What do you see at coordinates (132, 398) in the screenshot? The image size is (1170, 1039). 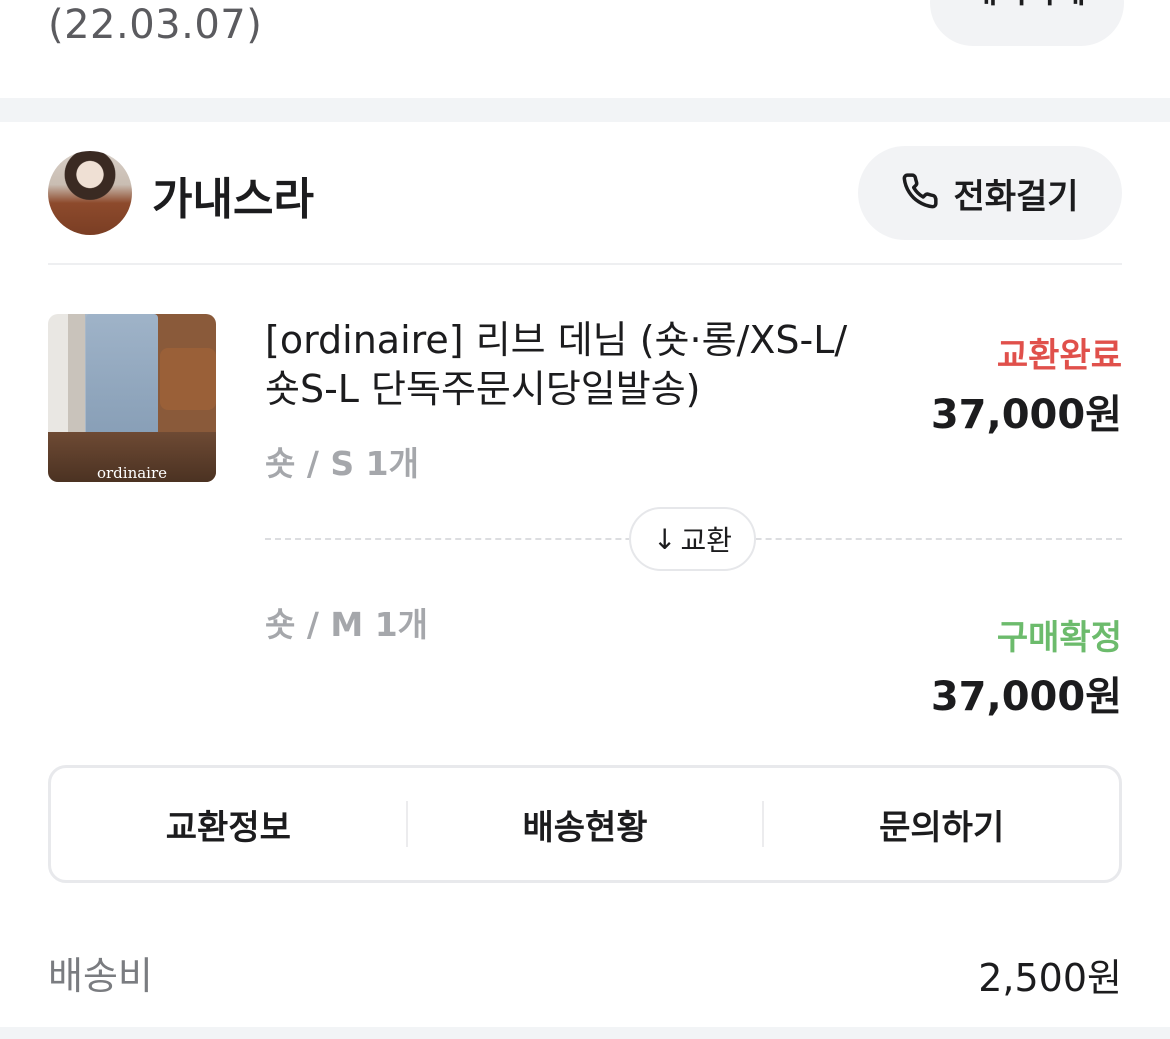 I see `product-thumbnail: ordinaire` at bounding box center [132, 398].